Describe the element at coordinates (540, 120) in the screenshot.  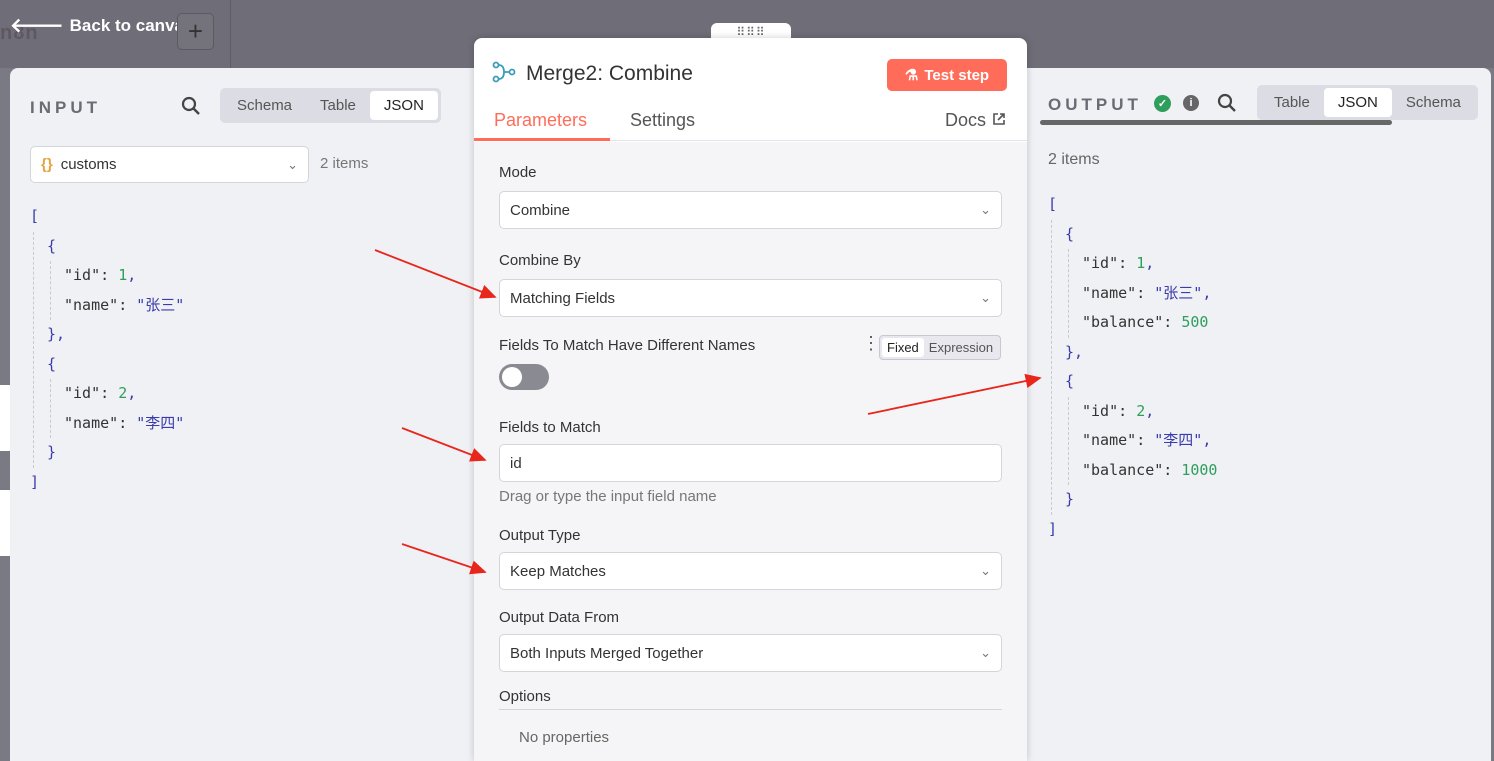
I see `tab-parameters: Parameters` at that location.